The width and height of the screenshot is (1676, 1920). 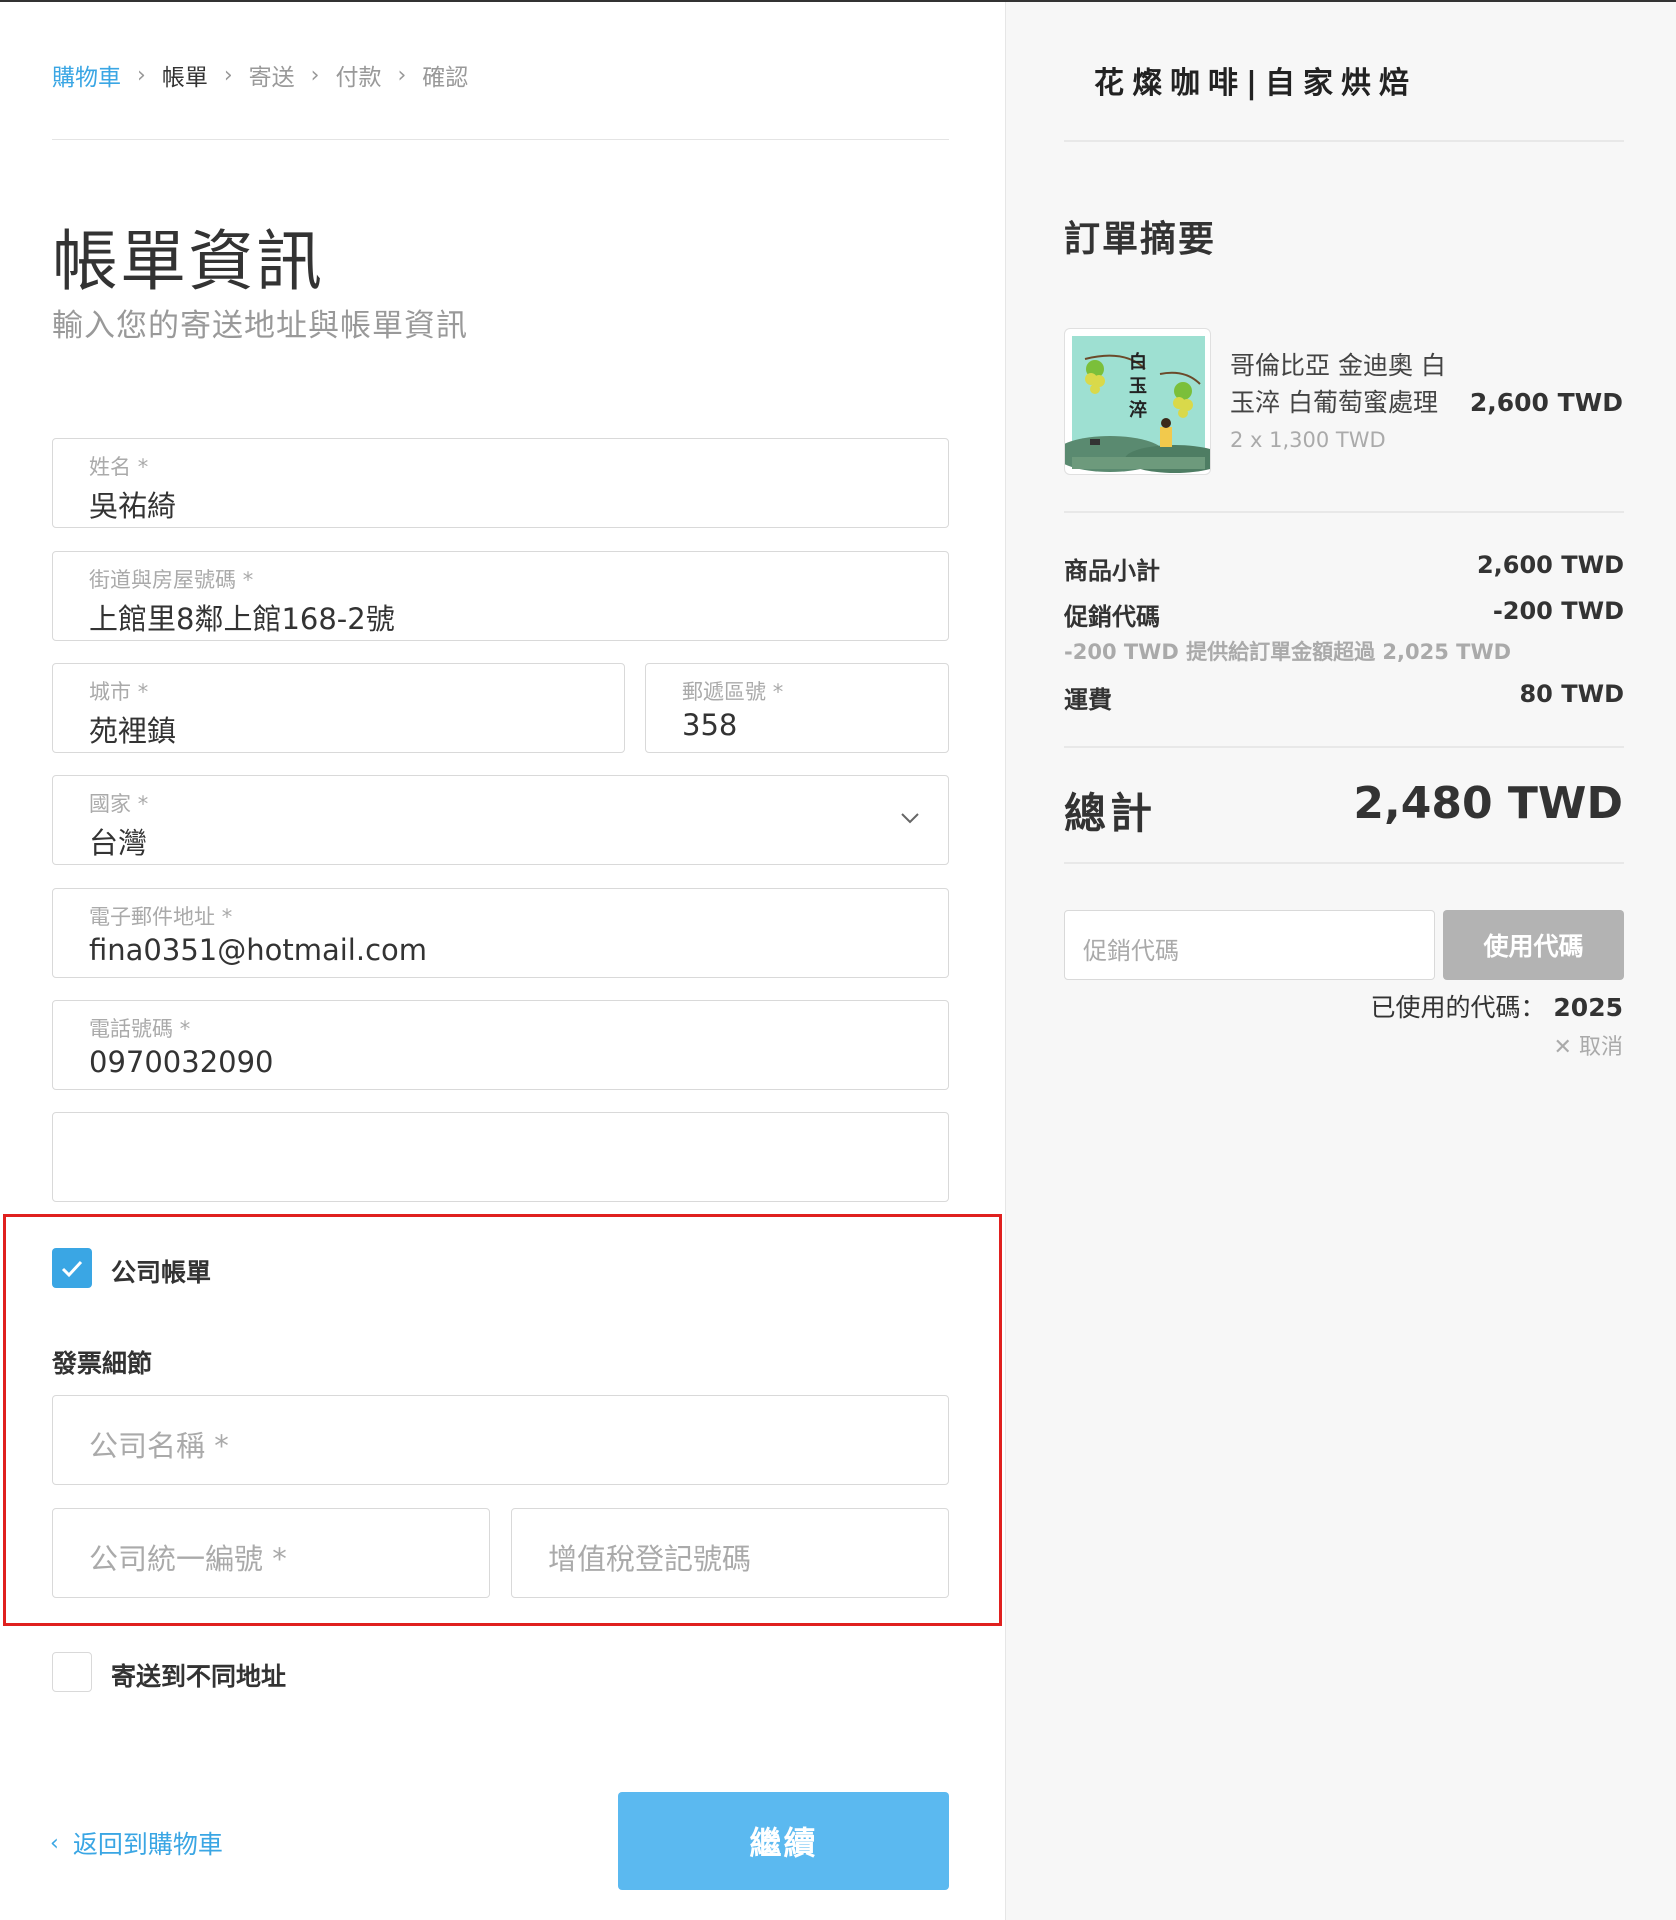 What do you see at coordinates (1338, 384) in the screenshot?
I see `product-name: 哥倫比亞 金迪奧 白玉淬 白葡萄蜜處理` at bounding box center [1338, 384].